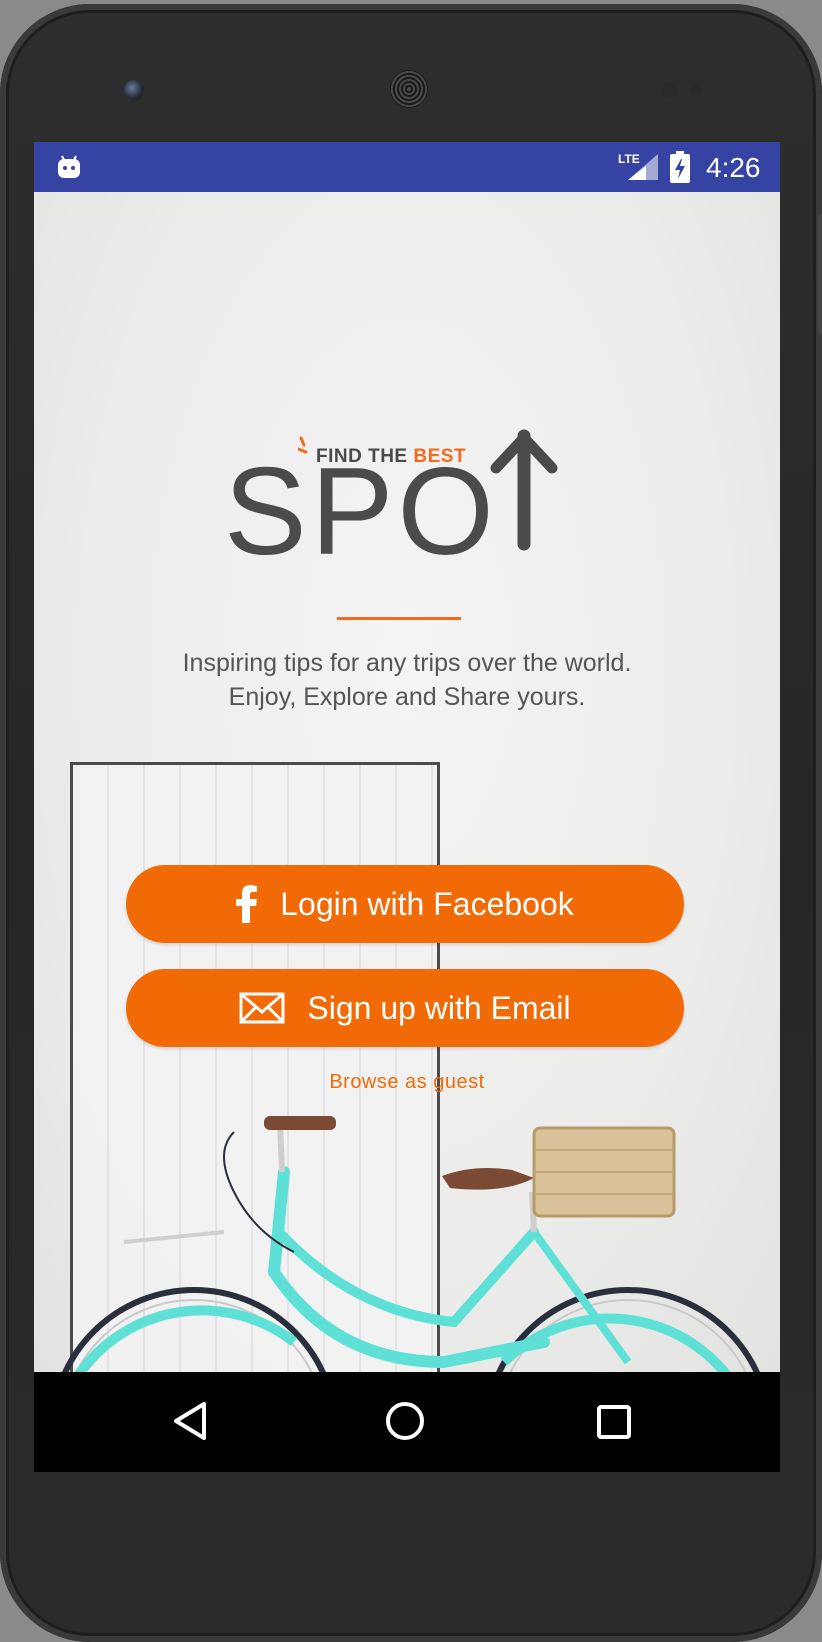 This screenshot has width=822, height=1642. Describe the element at coordinates (134, 90) in the screenshot. I see `front-camera` at that location.